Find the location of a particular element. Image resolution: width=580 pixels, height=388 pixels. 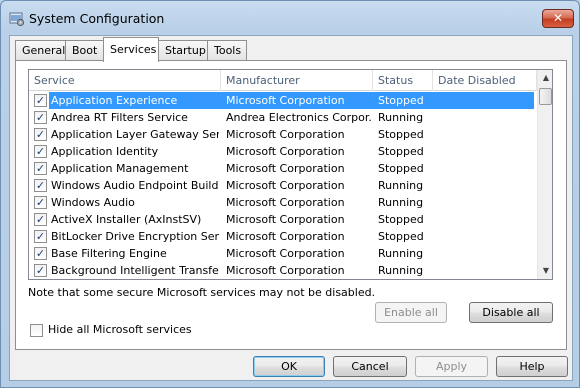

tab-label: Startup is located at coordinates (185, 50).